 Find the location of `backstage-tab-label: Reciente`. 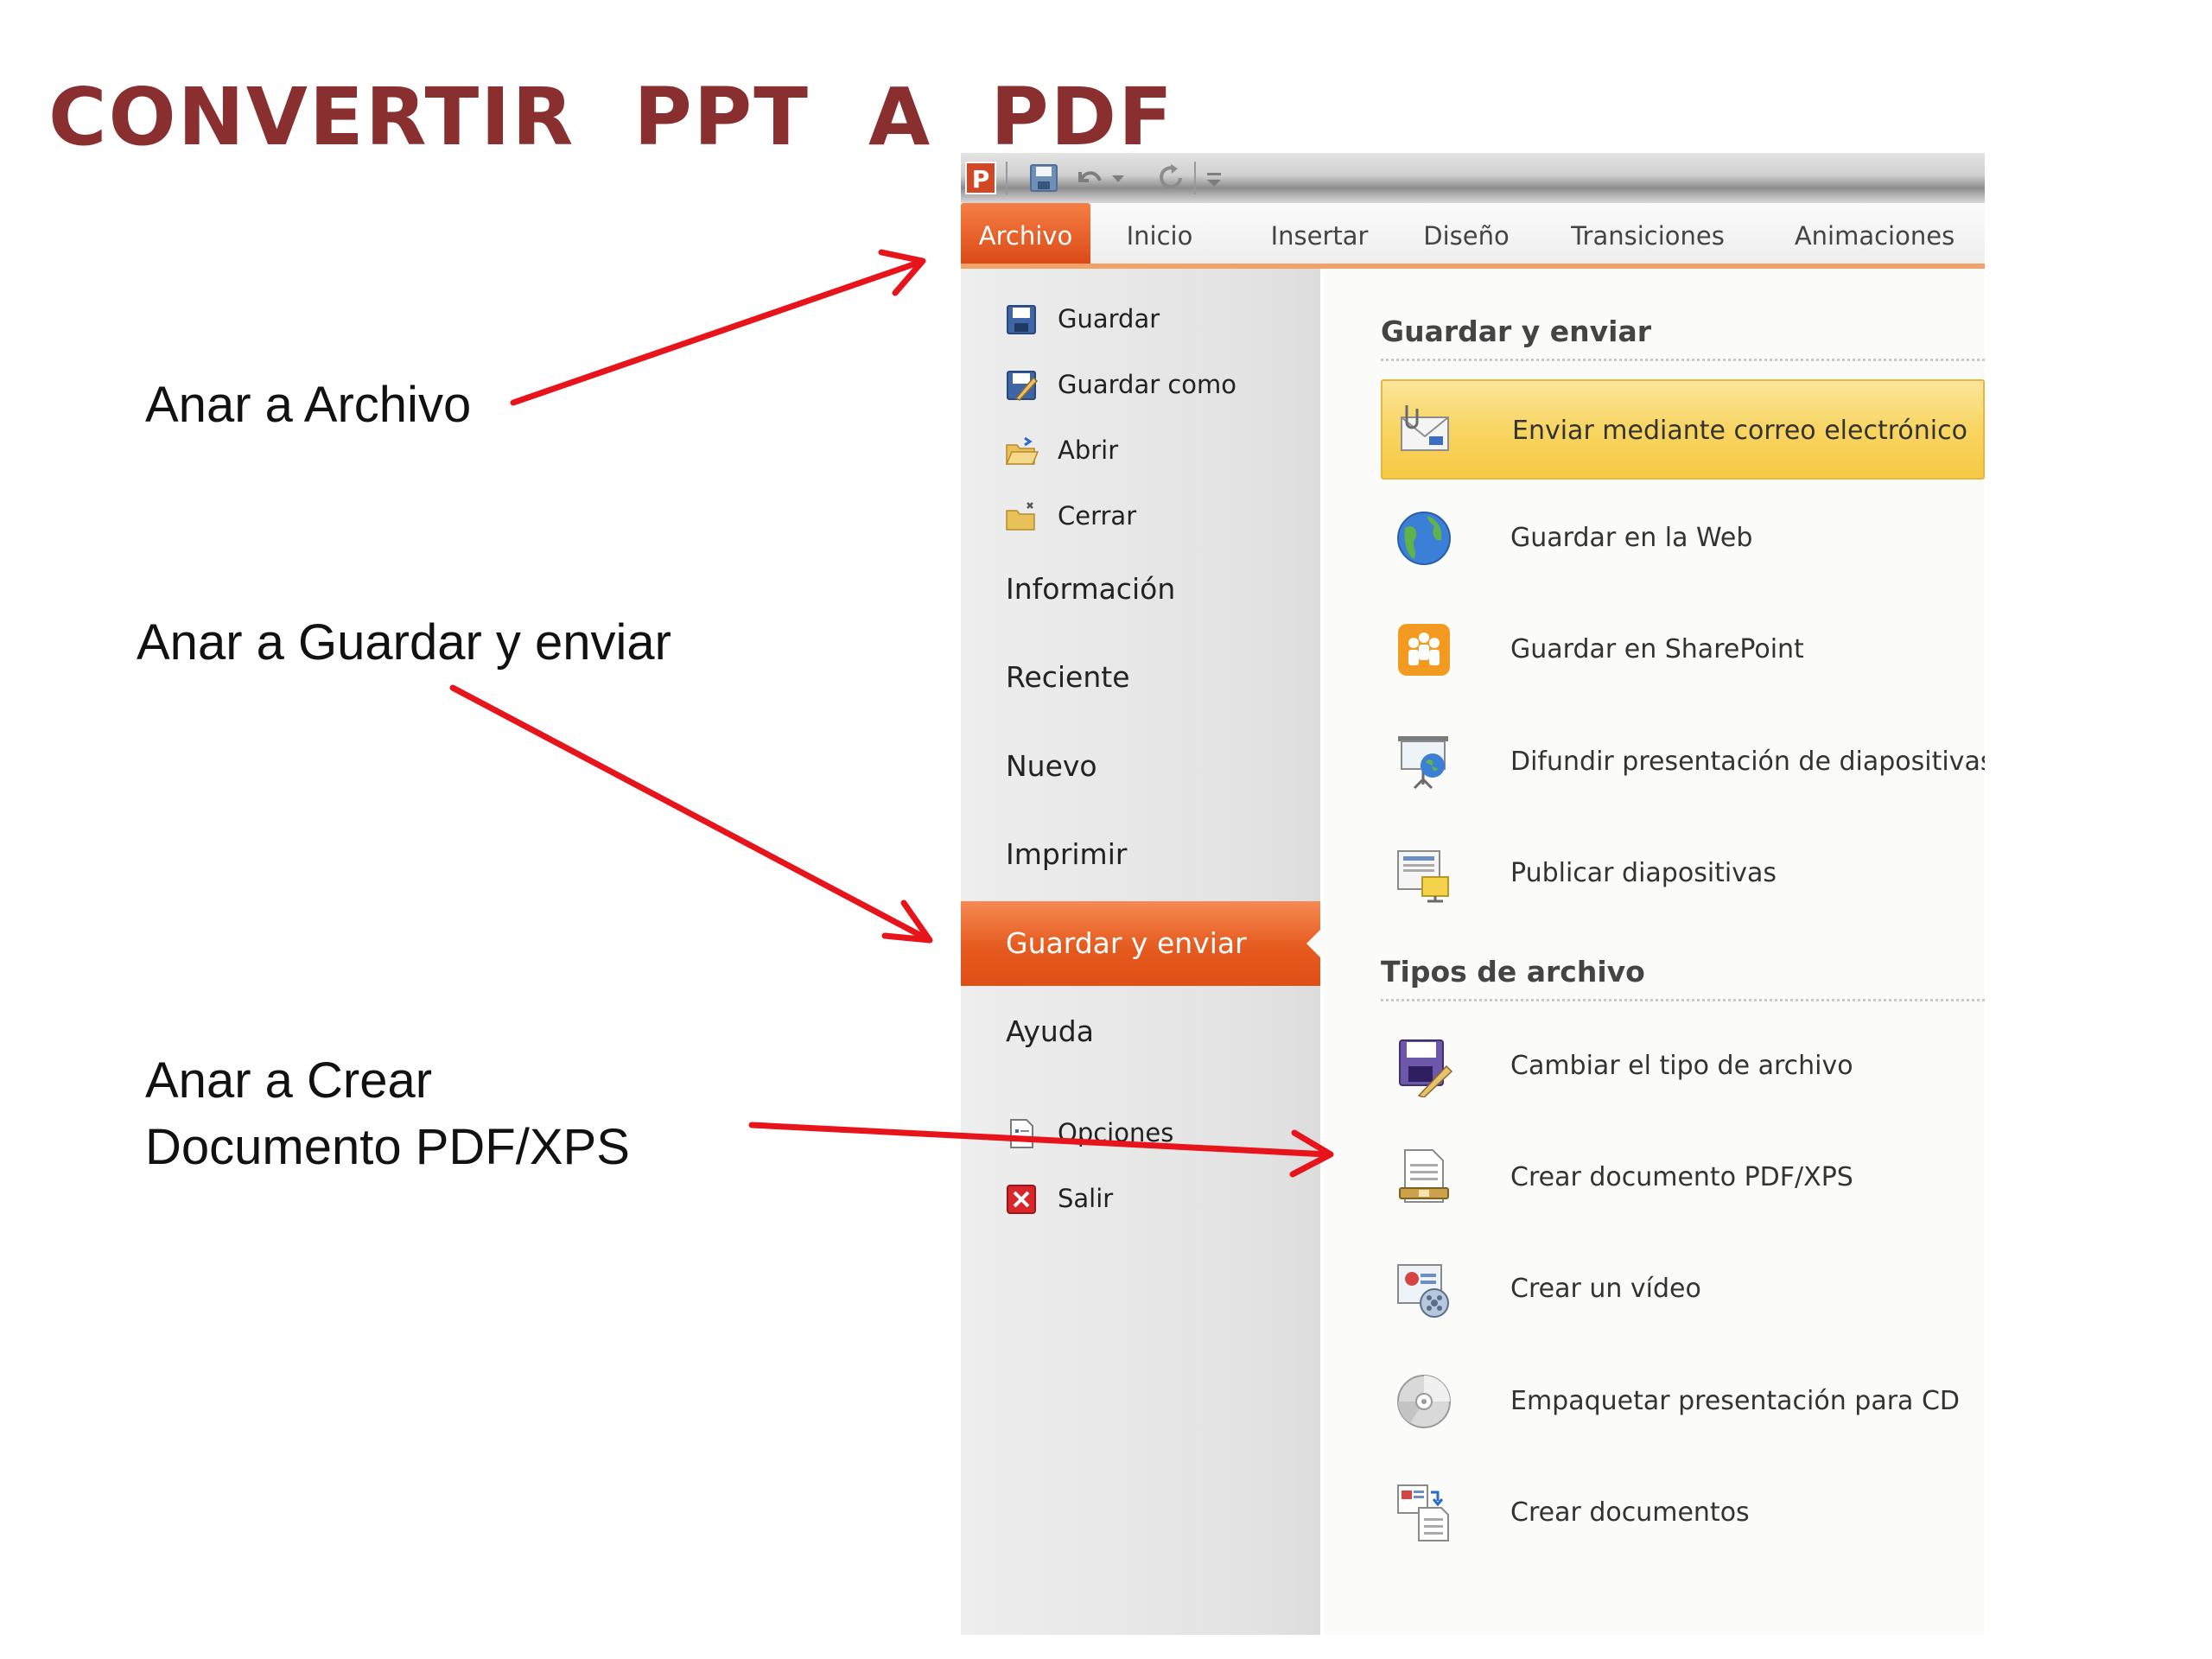

backstage-tab-label: Reciente is located at coordinates (1068, 677).